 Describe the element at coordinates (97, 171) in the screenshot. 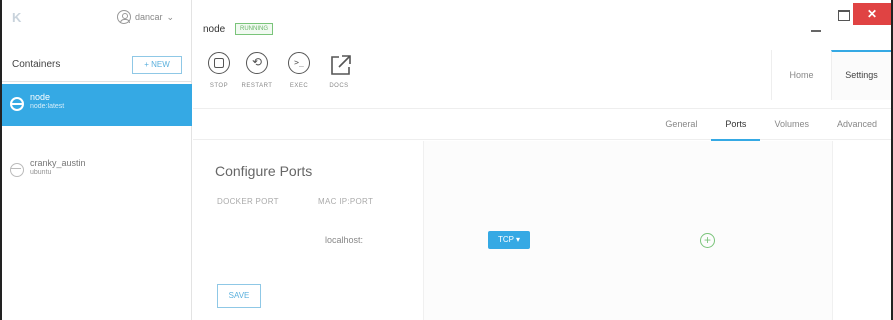

I see `container-item-cranky-austin: cranky_austin ubuntu` at that location.